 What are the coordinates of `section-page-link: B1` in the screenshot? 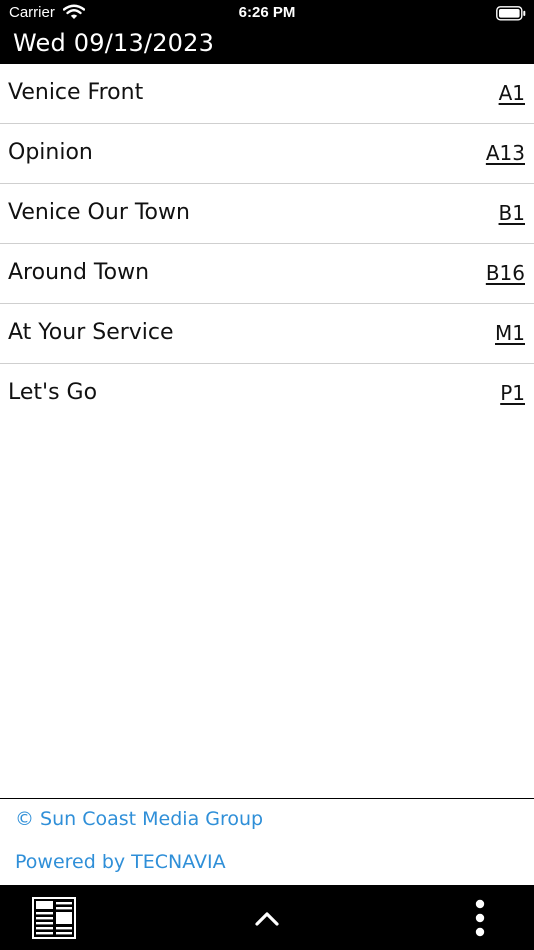 It's located at (512, 213).